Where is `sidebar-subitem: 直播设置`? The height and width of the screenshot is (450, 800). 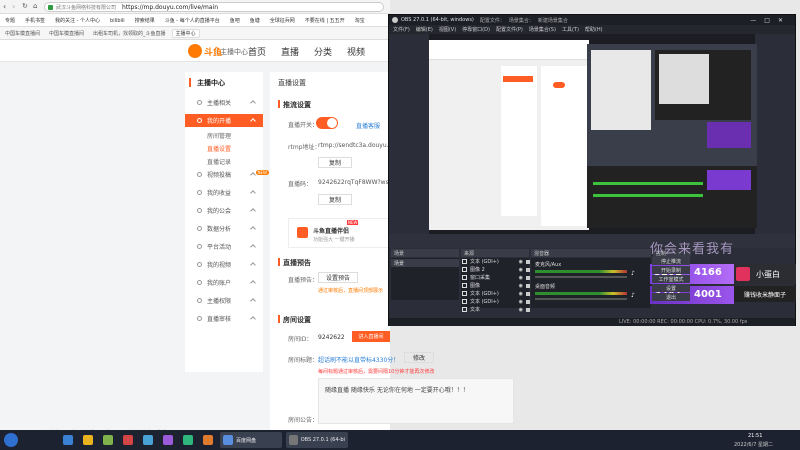
sidebar-subitem: 直播设置 is located at coordinates (224, 148).